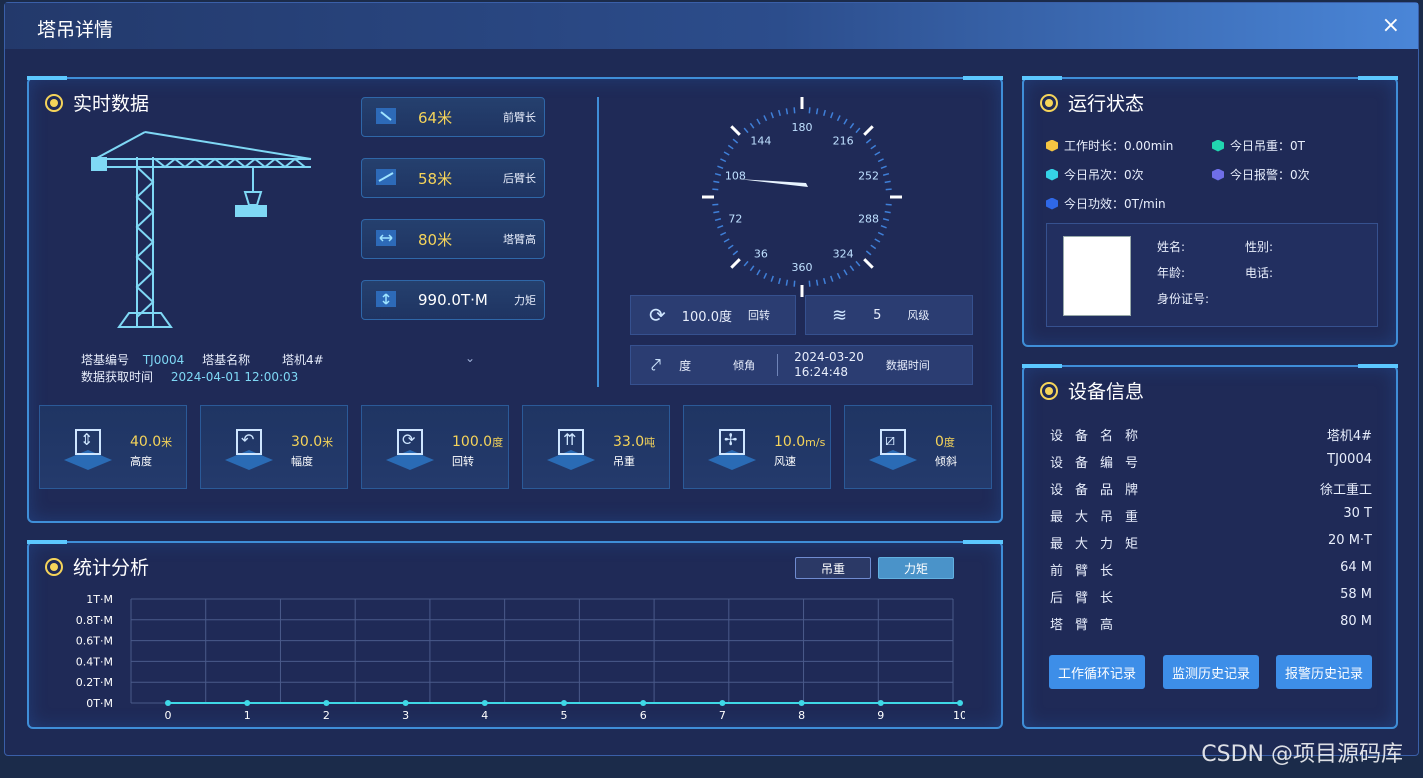  Describe the element at coordinates (1211, 569) in the screenshot. I see `device-row: 前臂长 64 M` at that location.